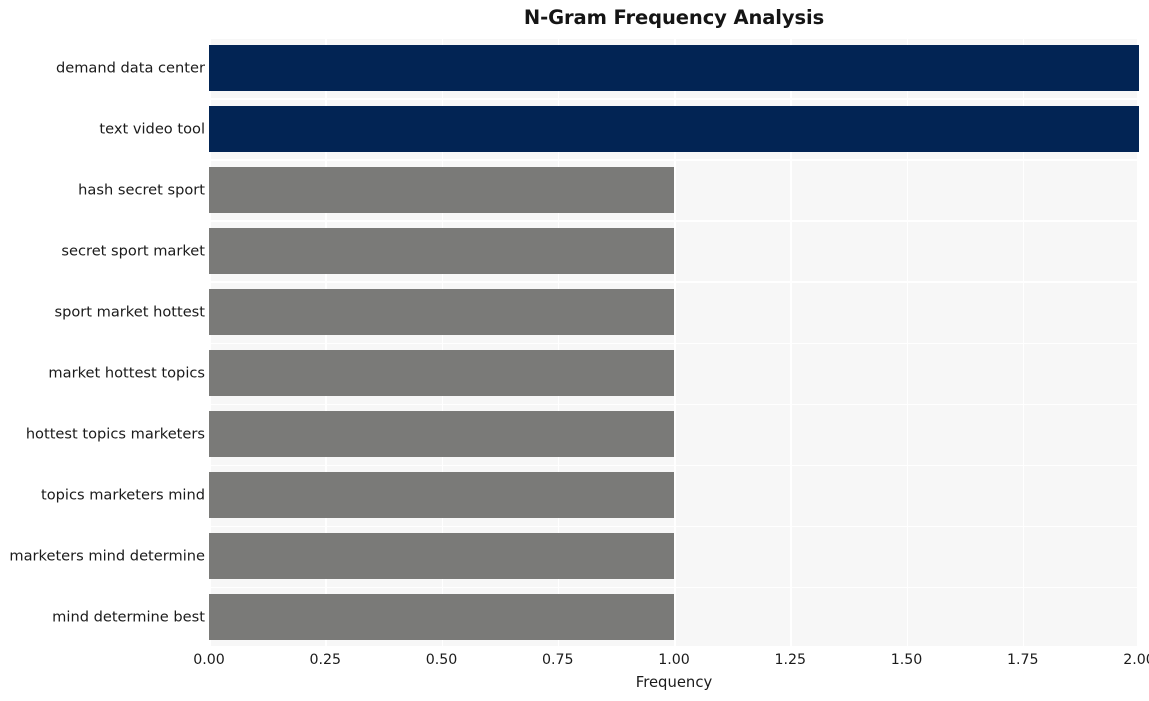 The width and height of the screenshot is (1149, 701). I want to click on y-axis-tick-label: marketers mind determine, so click(107, 556).